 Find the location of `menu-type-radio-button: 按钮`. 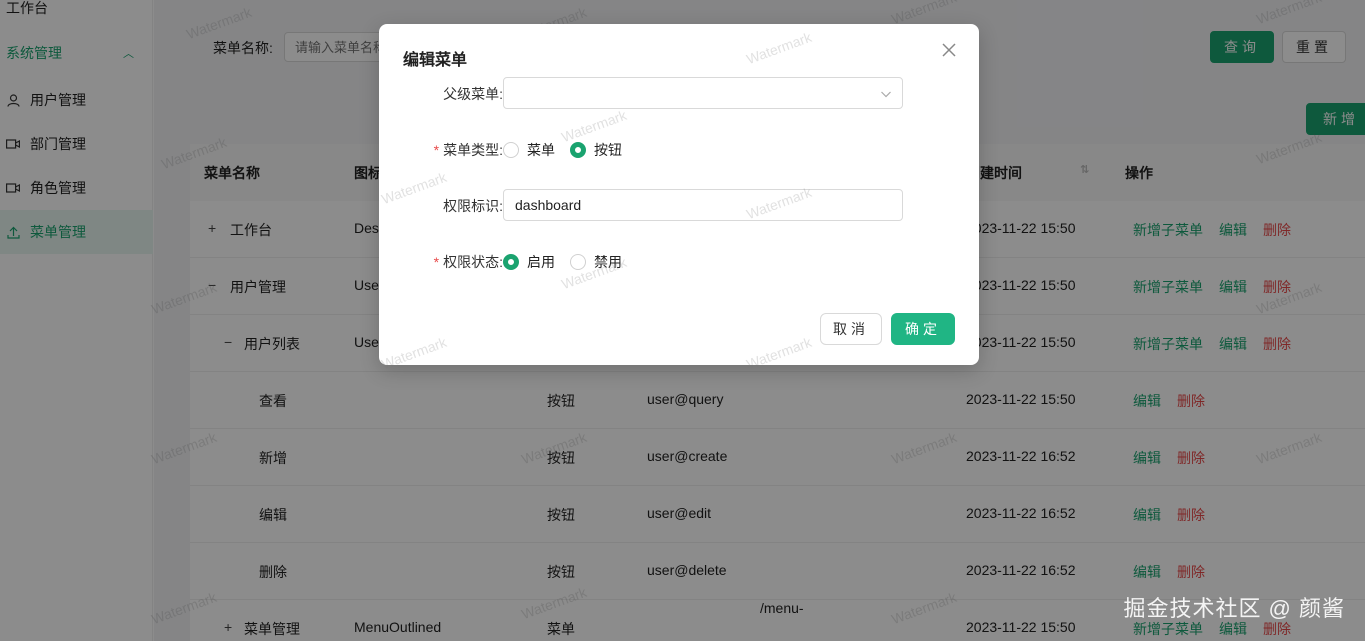

menu-type-radio-button: 按钮 is located at coordinates (596, 150).